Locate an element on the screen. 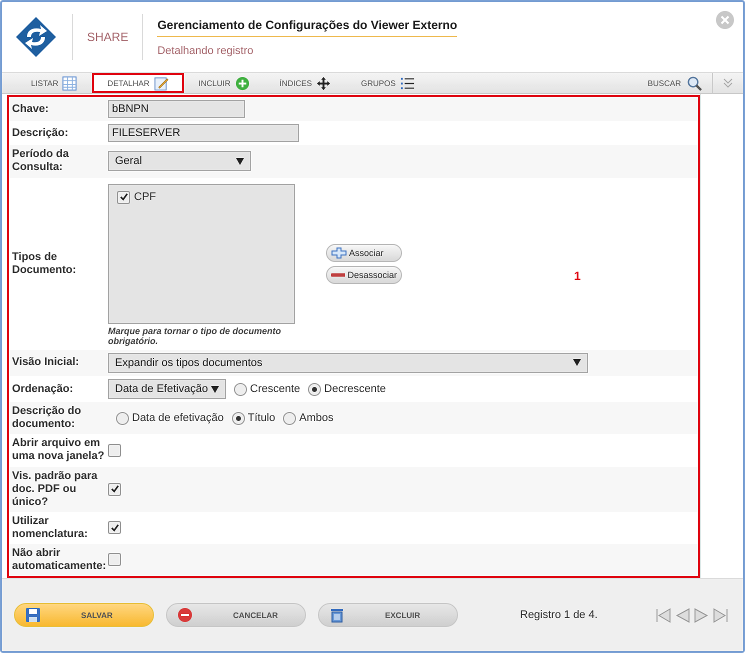  field-label: Tipos de Documento: is located at coordinates (44, 263).